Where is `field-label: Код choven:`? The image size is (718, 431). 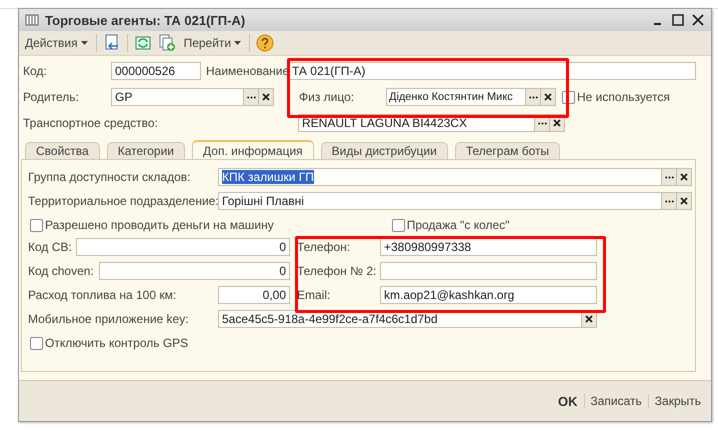 field-label: Код choven: is located at coordinates (61, 271).